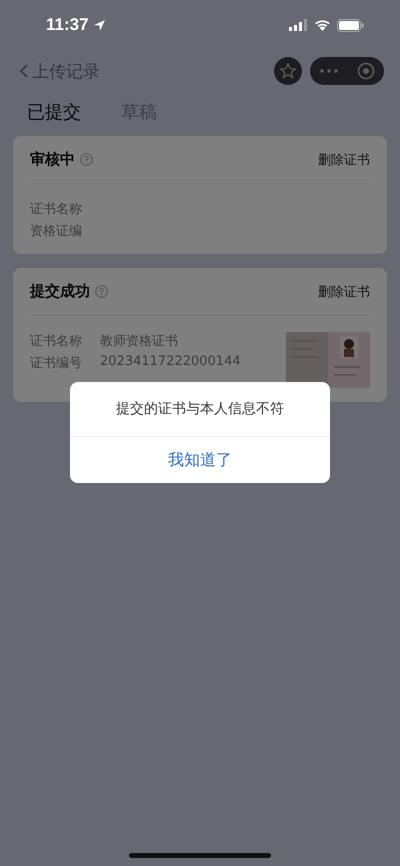 Image resolution: width=400 pixels, height=866 pixels. I want to click on field-value: 20234117222000144, so click(170, 362).